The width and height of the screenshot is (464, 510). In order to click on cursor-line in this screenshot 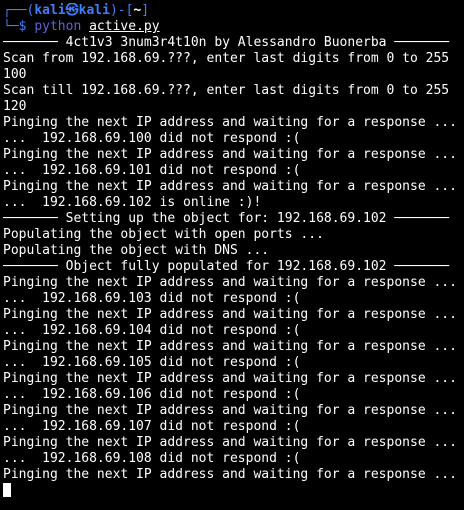, I will do `click(233, 491)`.